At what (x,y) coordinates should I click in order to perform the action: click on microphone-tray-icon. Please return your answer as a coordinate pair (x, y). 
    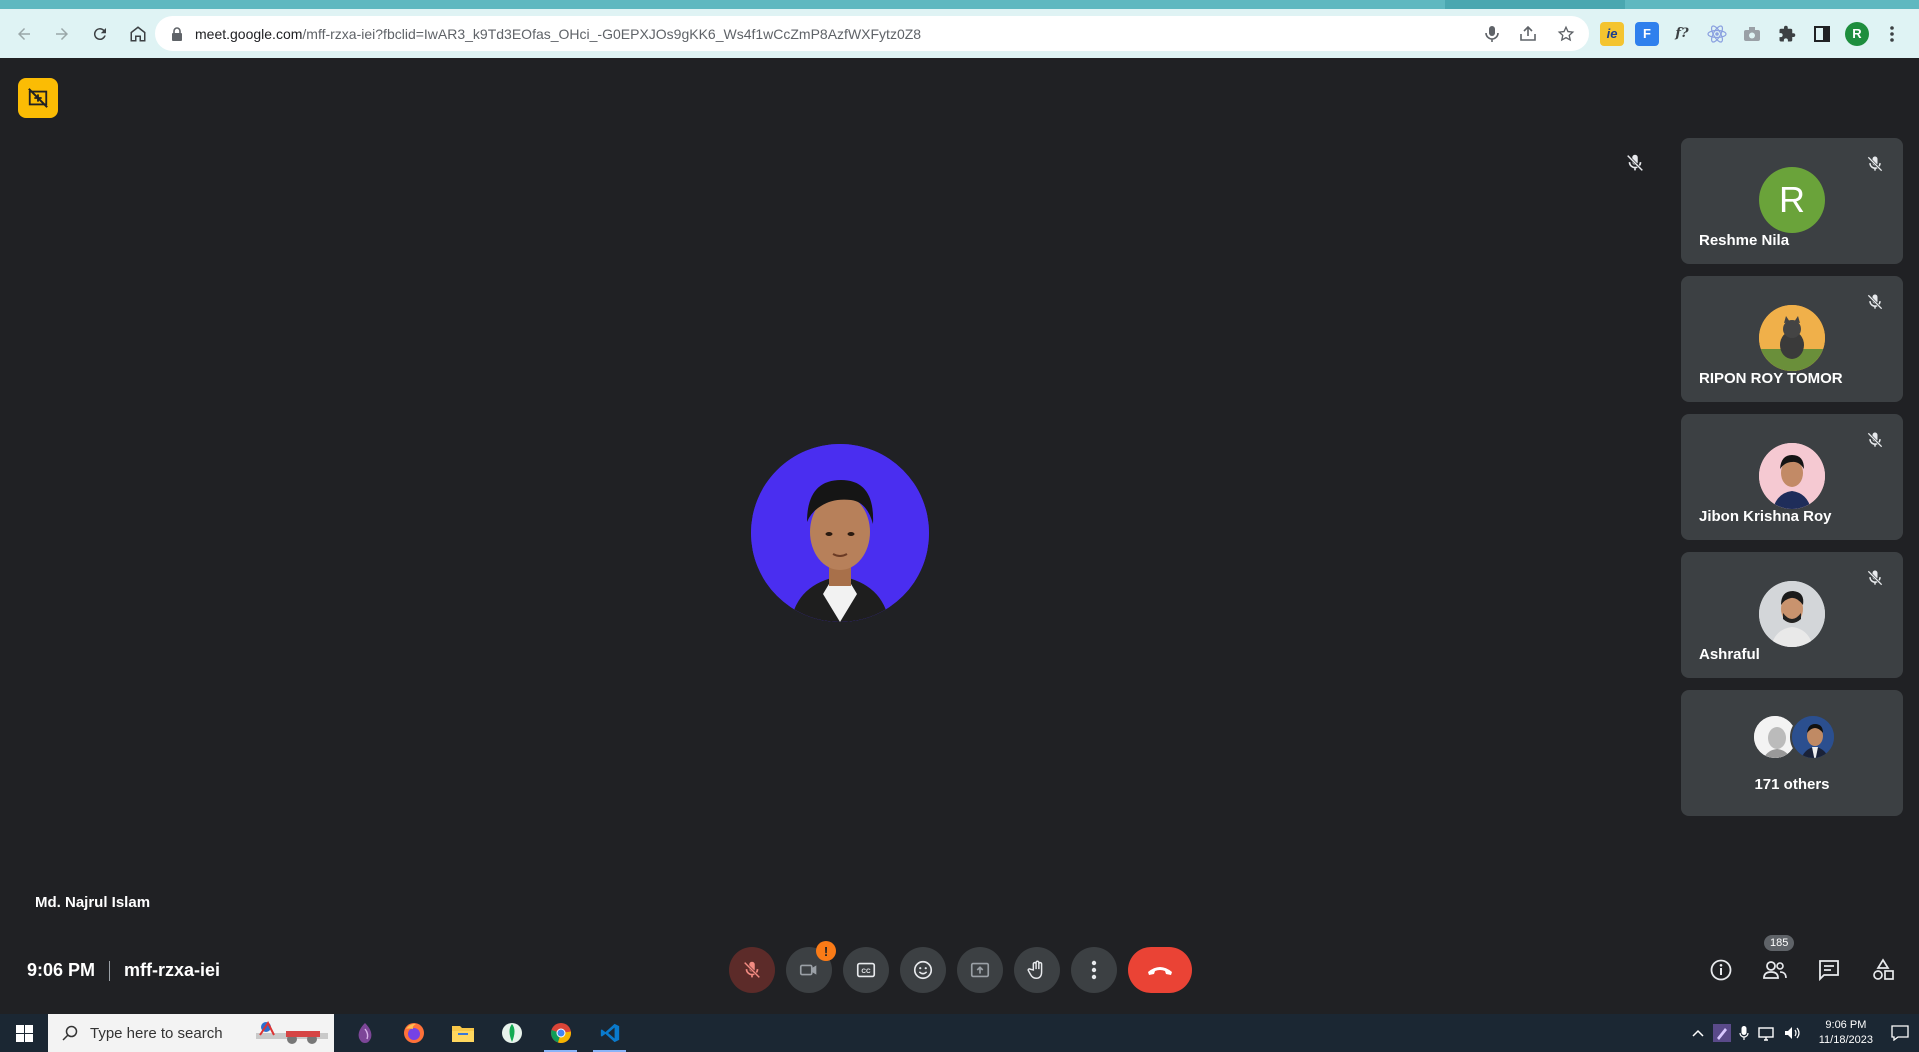
    Looking at the image, I should click on (1744, 1033).